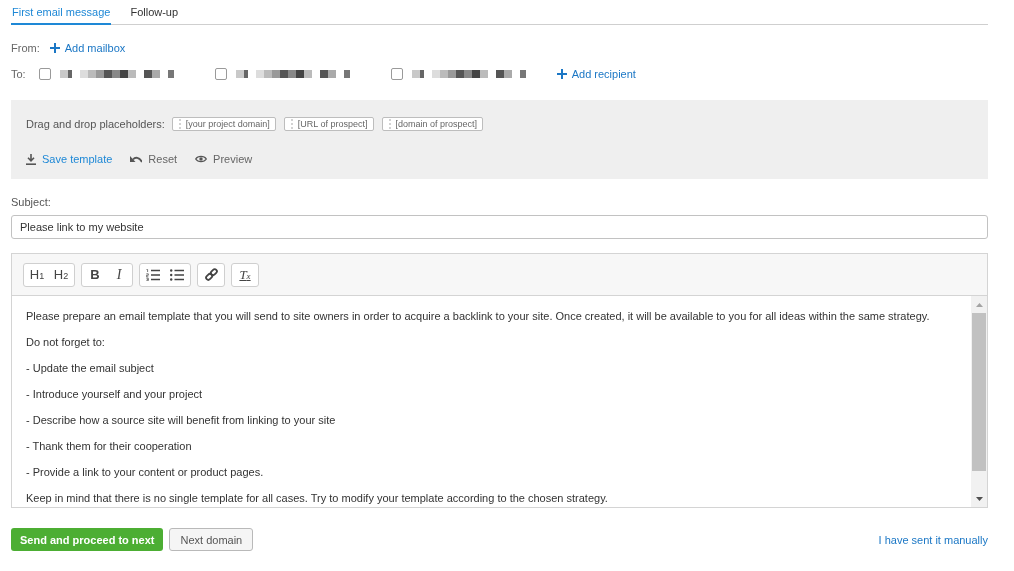 This screenshot has height=571, width=1014. I want to click on to-label: To:, so click(18, 74).